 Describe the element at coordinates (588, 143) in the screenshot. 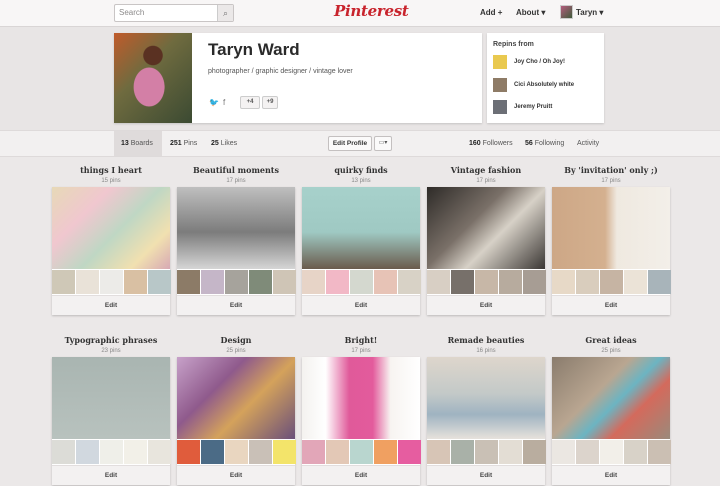

I see `tab-activity: Activity` at that location.